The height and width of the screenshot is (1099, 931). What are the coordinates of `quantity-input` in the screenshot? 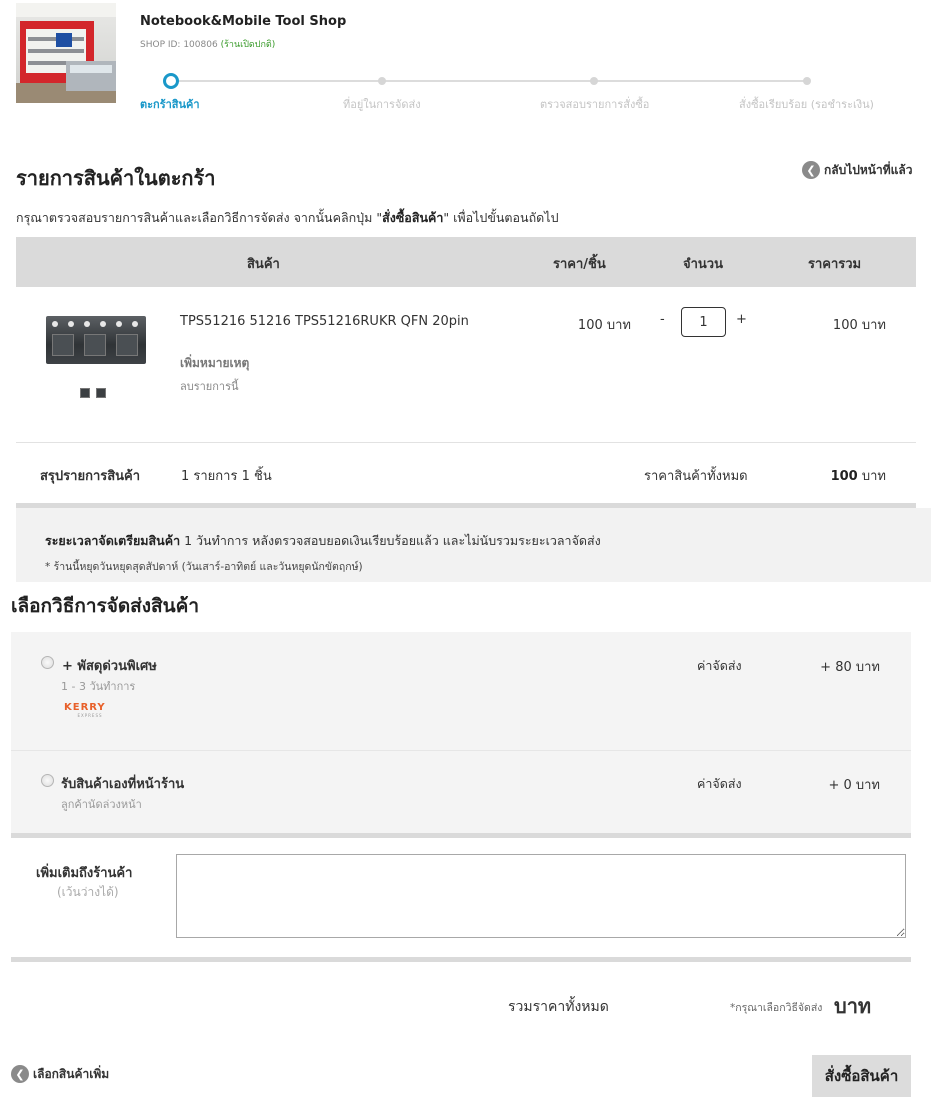 It's located at (703, 322).